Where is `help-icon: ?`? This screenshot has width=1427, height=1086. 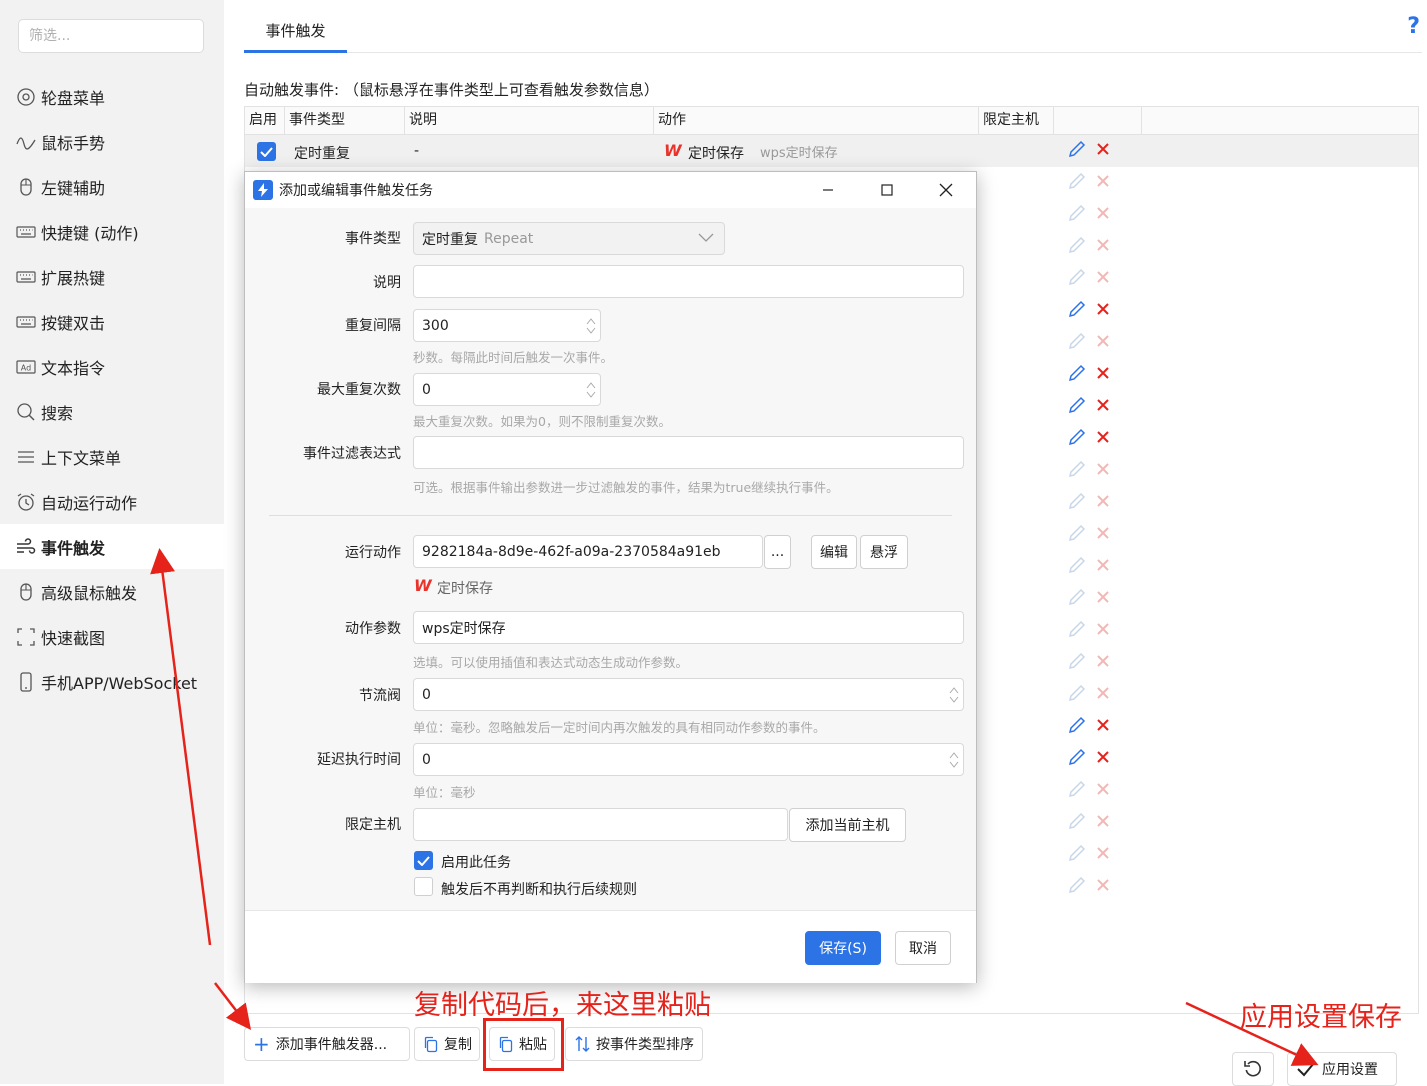
help-icon: ? is located at coordinates (1413, 26).